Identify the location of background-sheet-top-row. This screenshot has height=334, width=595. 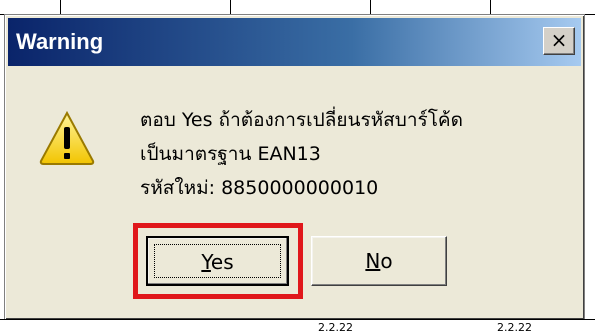
(297, 7).